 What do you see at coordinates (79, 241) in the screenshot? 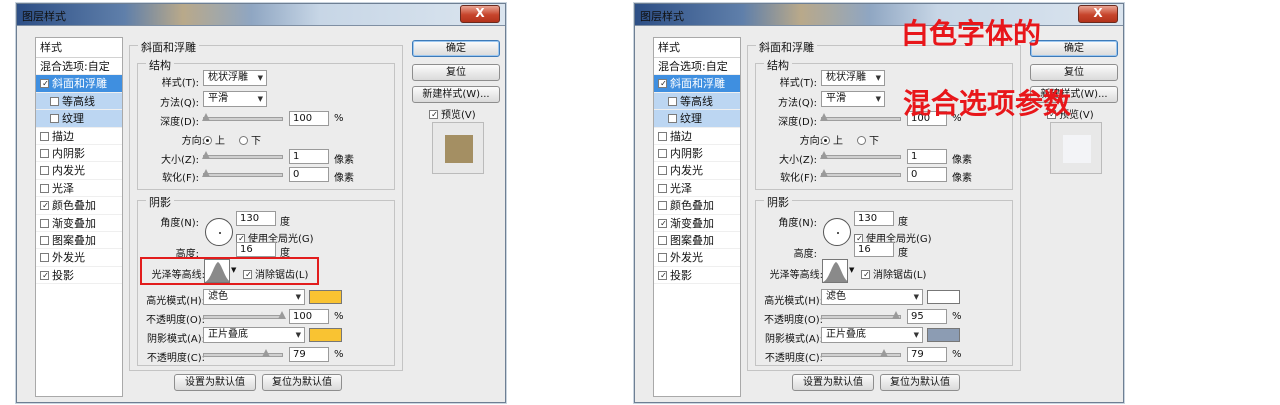
I see `sidebar-item-pattern-overlay: 图案叠加` at bounding box center [79, 241].